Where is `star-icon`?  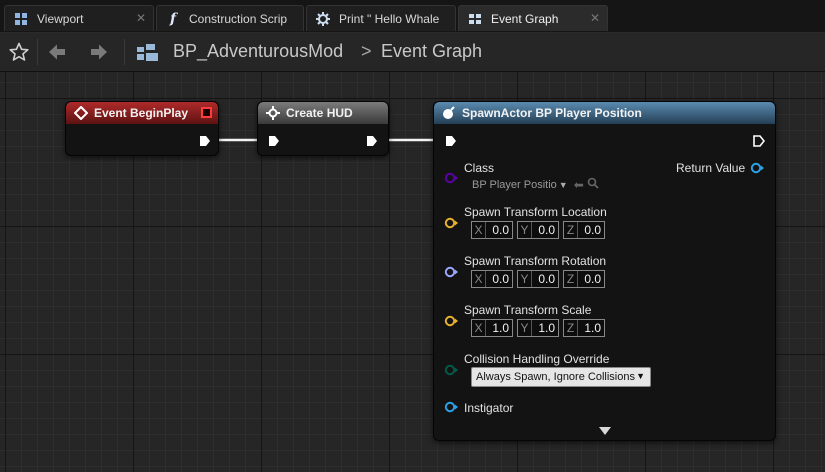 star-icon is located at coordinates (19, 51).